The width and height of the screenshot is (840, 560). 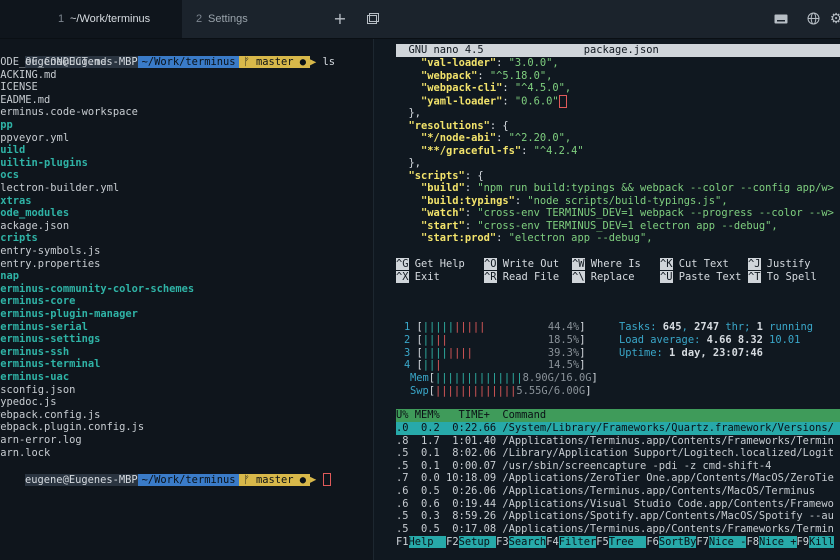 What do you see at coordinates (609, 277) in the screenshot?
I see `shortcut-label: Replace` at bounding box center [609, 277].